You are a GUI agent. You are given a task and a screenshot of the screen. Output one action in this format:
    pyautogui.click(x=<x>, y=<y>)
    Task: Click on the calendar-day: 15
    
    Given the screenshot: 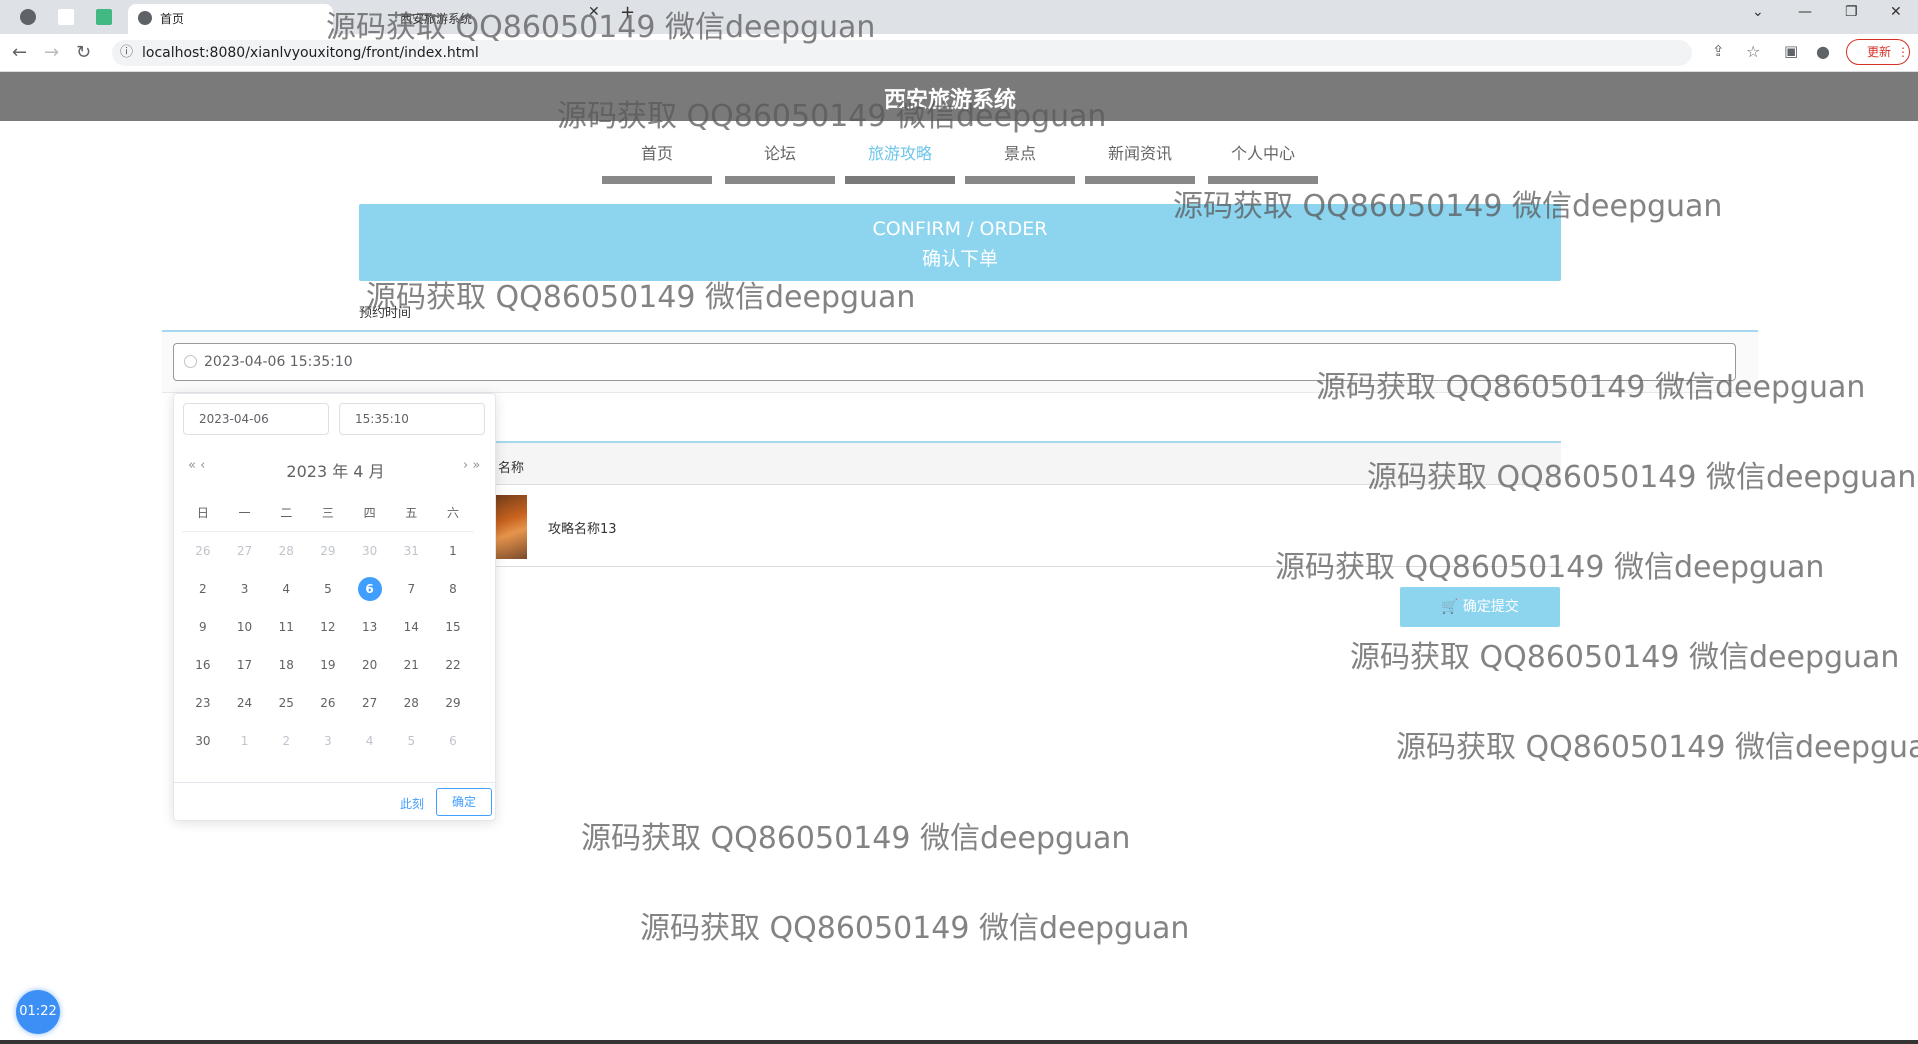 What is the action you would take?
    pyautogui.click(x=453, y=627)
    